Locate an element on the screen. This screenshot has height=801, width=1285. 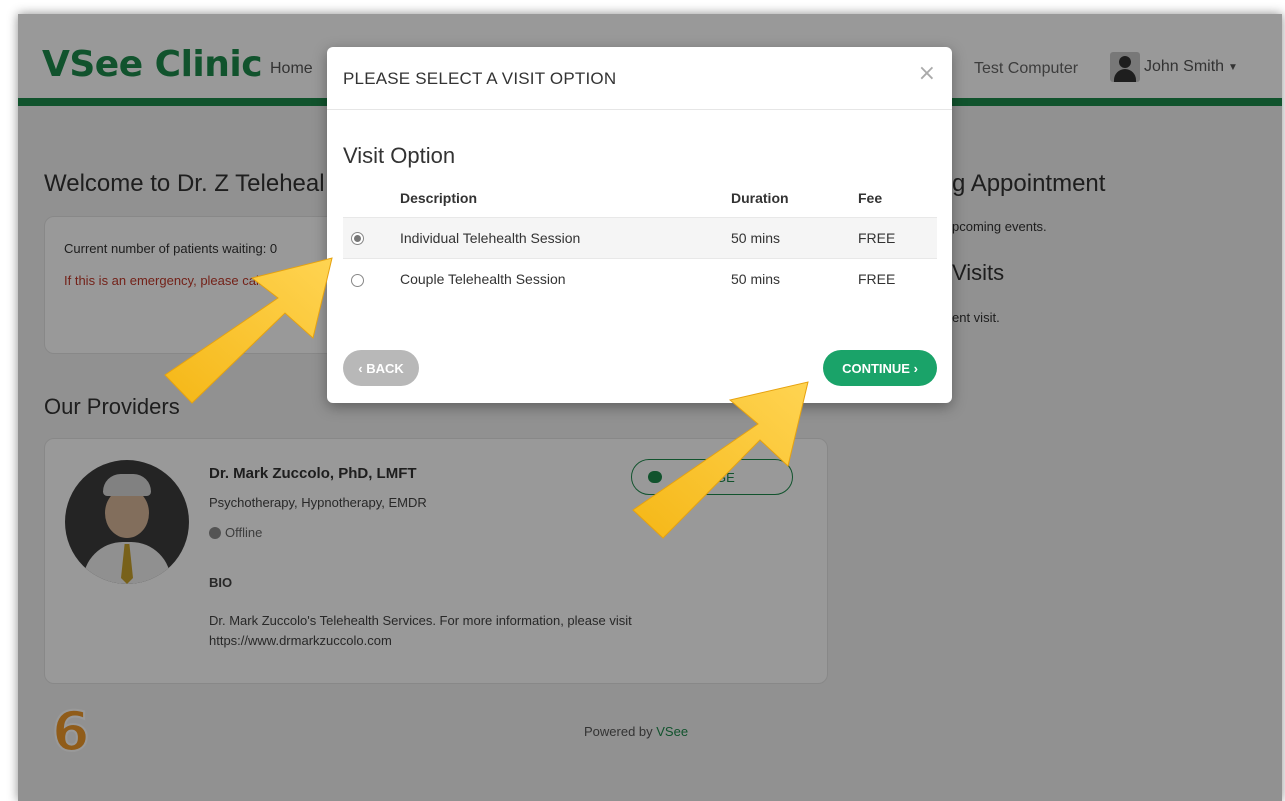
close-icon: × is located at coordinates (927, 73).